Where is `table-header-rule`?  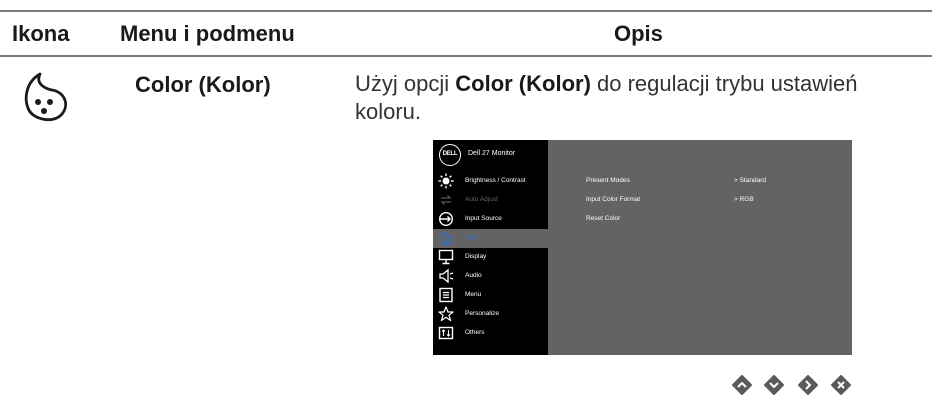 table-header-rule is located at coordinates (466, 56).